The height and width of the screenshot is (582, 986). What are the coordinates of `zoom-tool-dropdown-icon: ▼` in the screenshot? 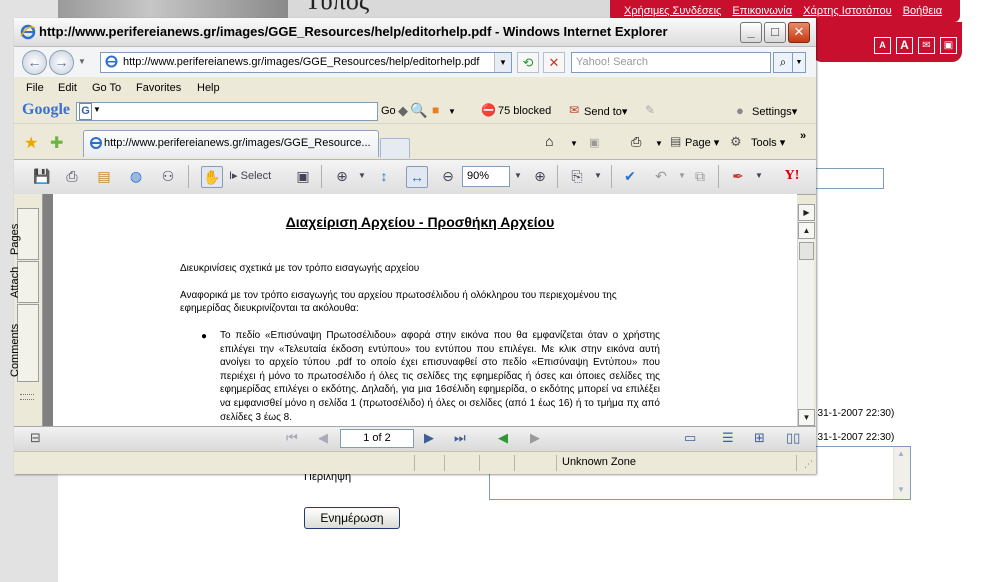 It's located at (362, 176).